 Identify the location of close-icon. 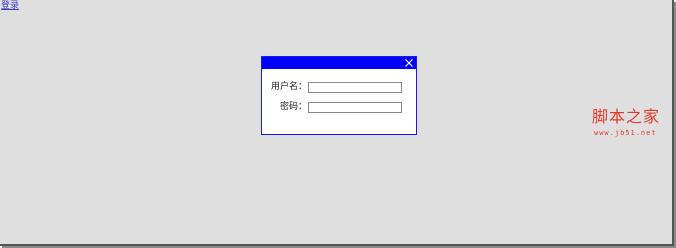
(409, 63).